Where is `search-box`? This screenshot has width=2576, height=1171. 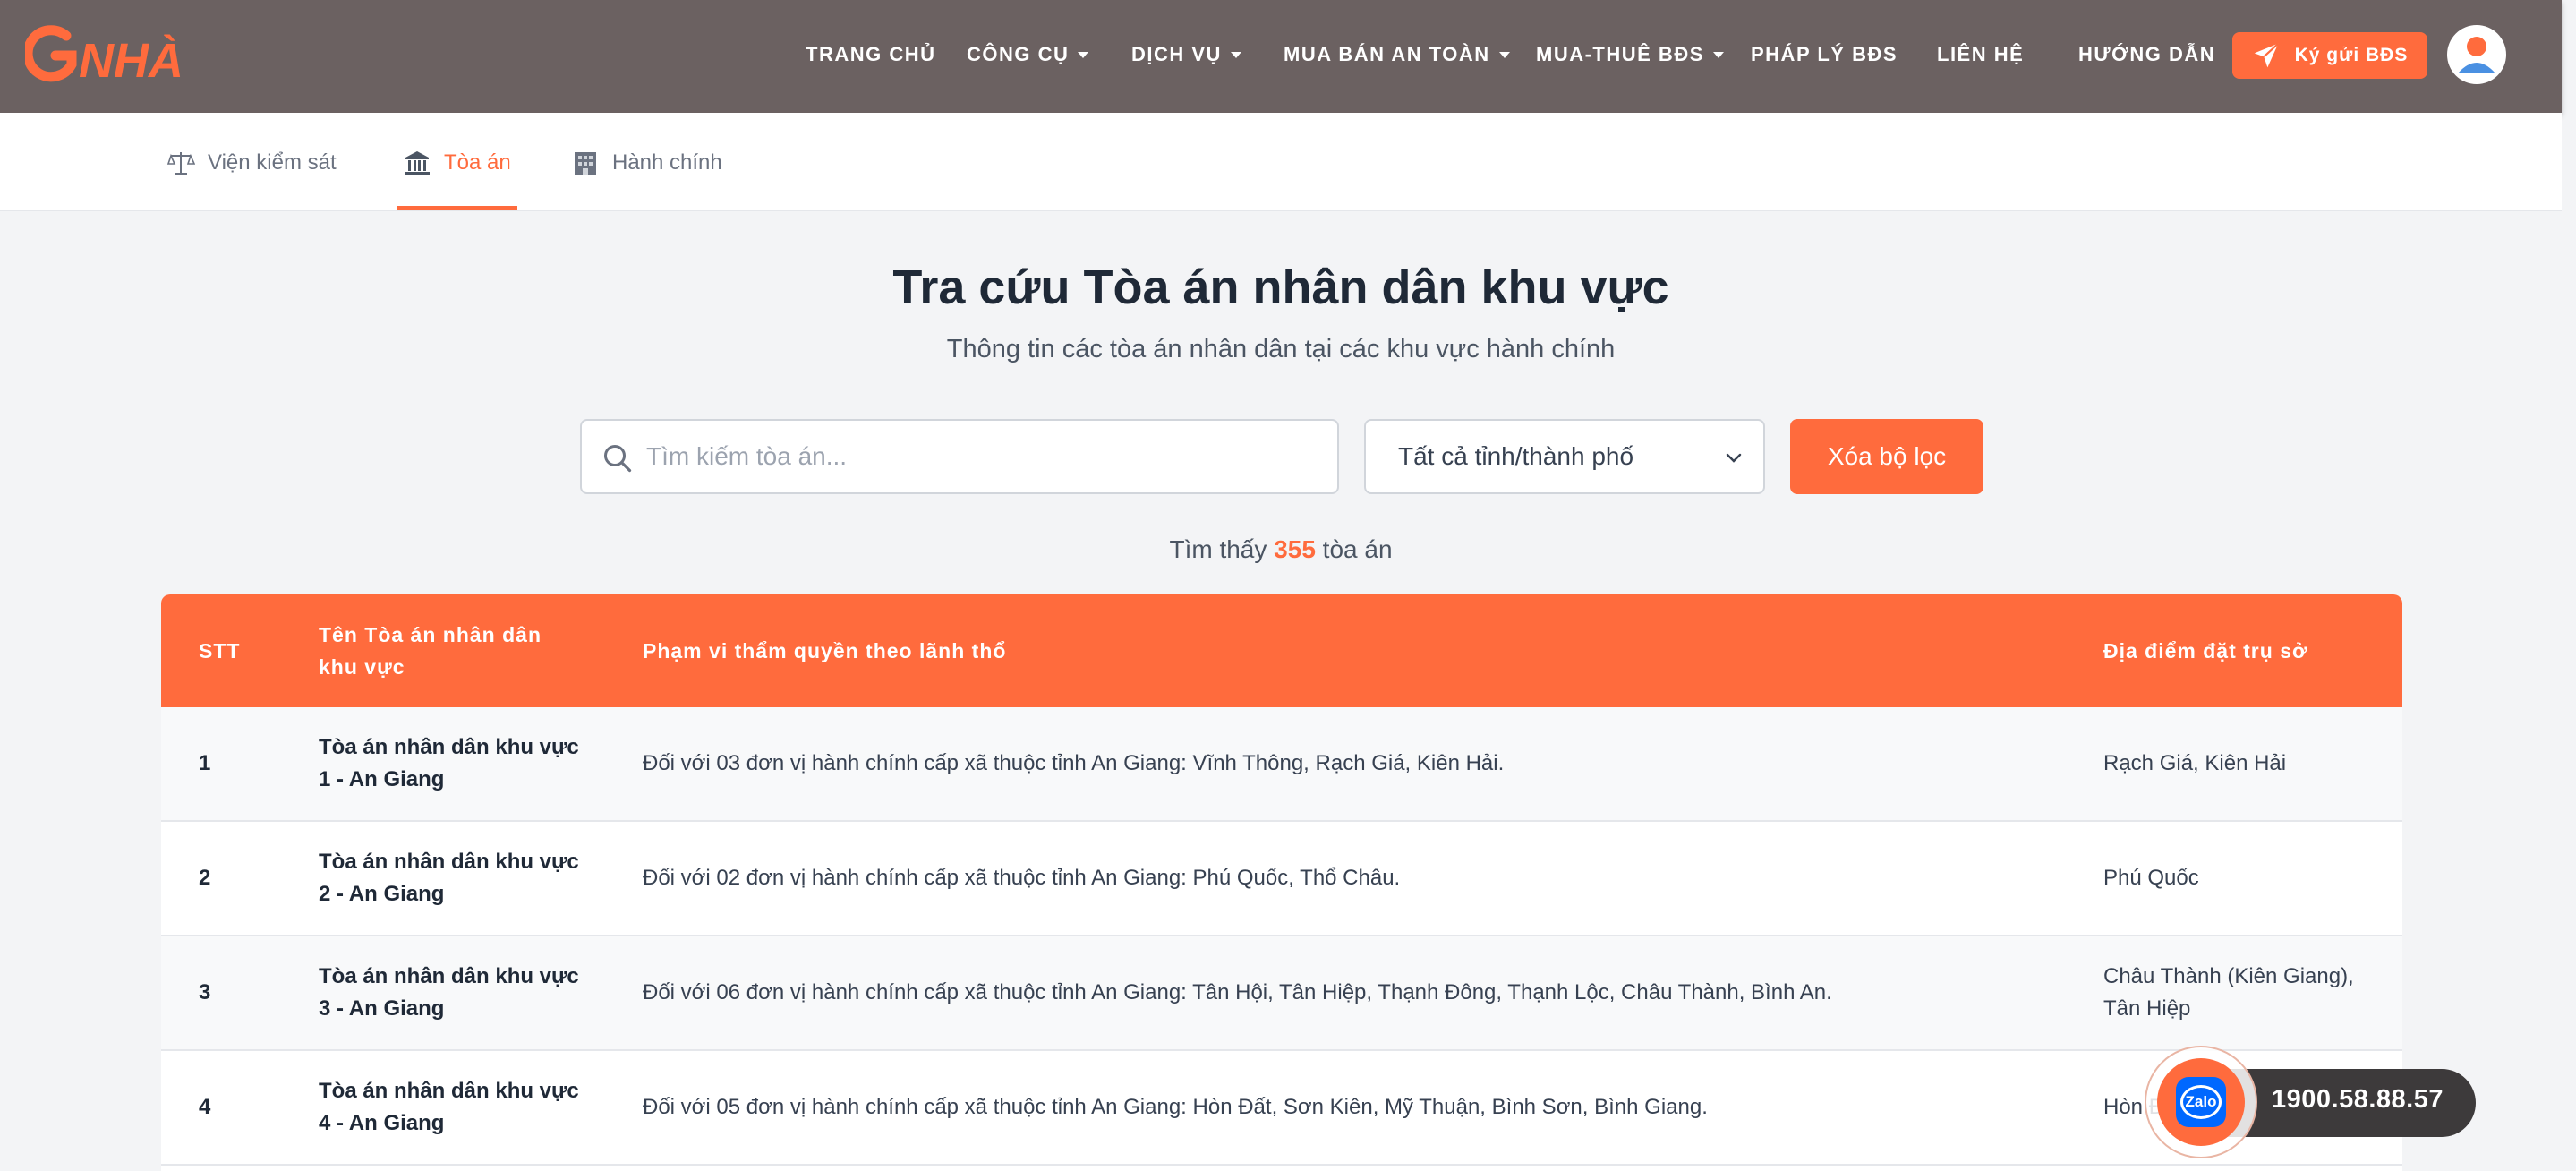
search-box is located at coordinates (959, 457).